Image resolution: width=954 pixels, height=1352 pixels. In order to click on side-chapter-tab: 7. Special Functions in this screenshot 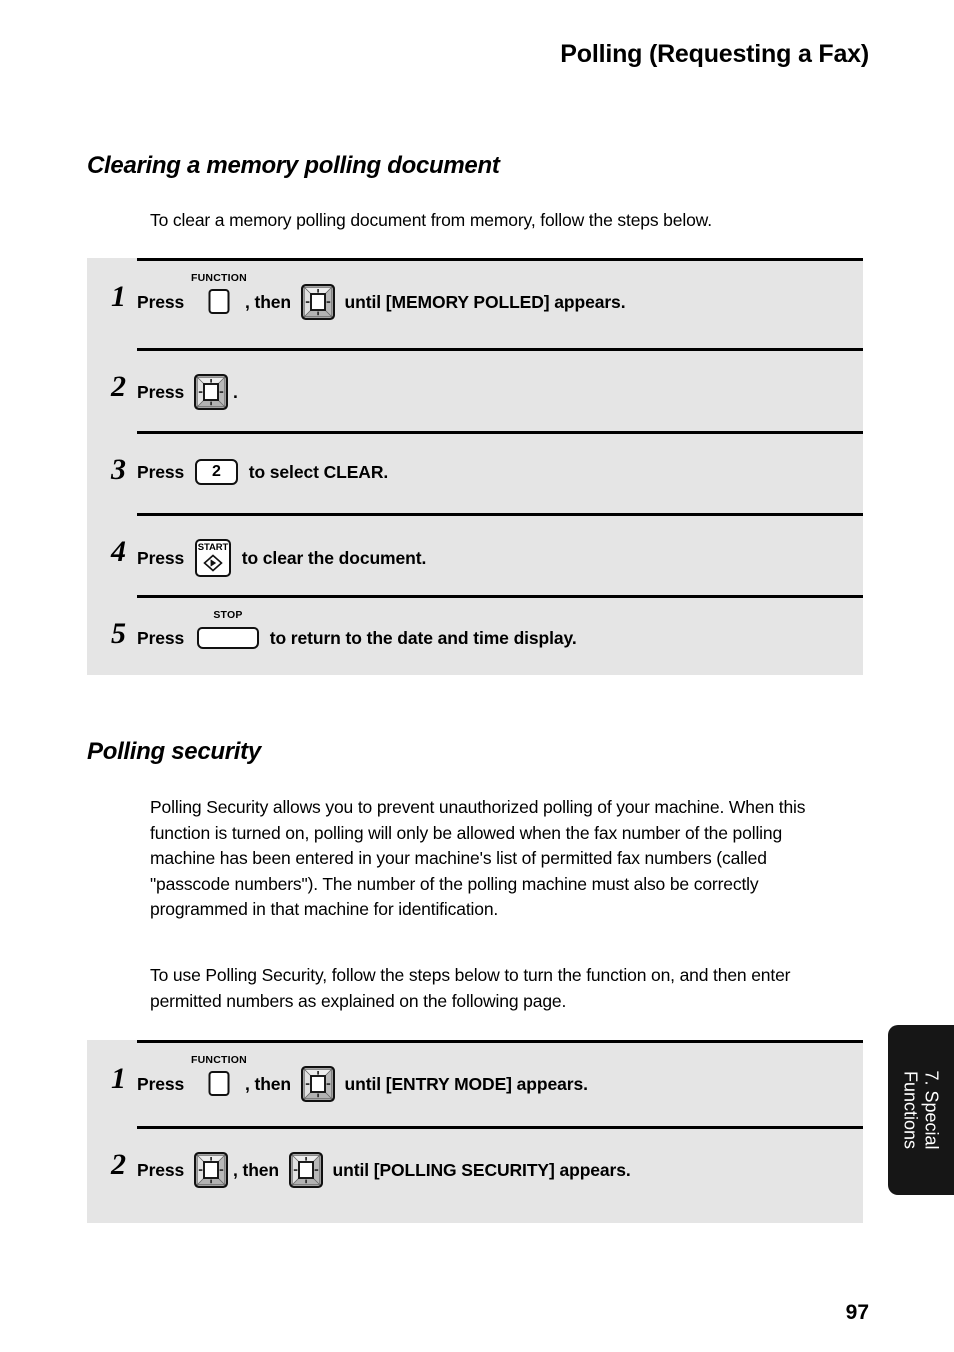, I will do `click(921, 1110)`.